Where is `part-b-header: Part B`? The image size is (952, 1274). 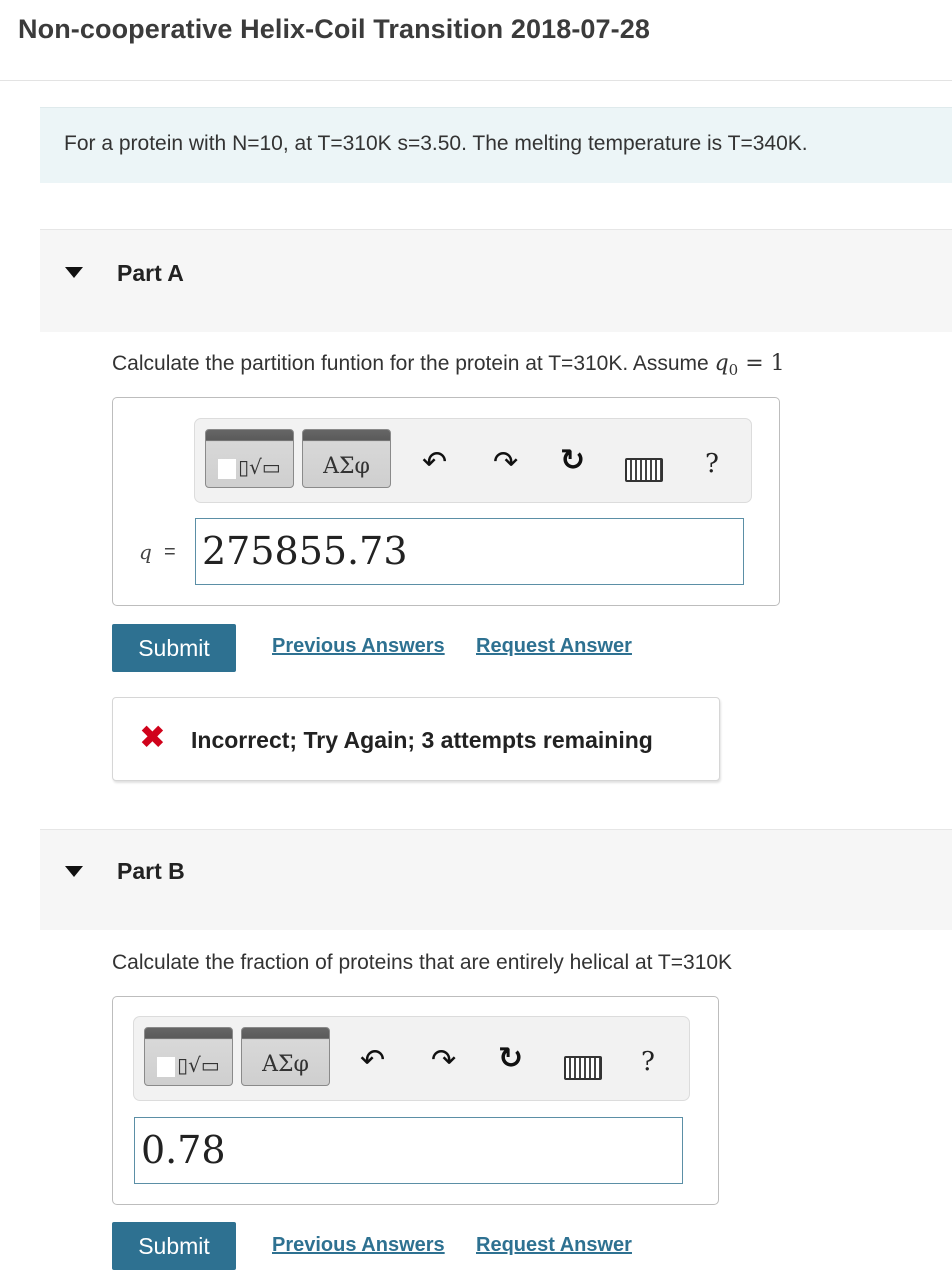
part-b-header: Part B is located at coordinates (496, 879).